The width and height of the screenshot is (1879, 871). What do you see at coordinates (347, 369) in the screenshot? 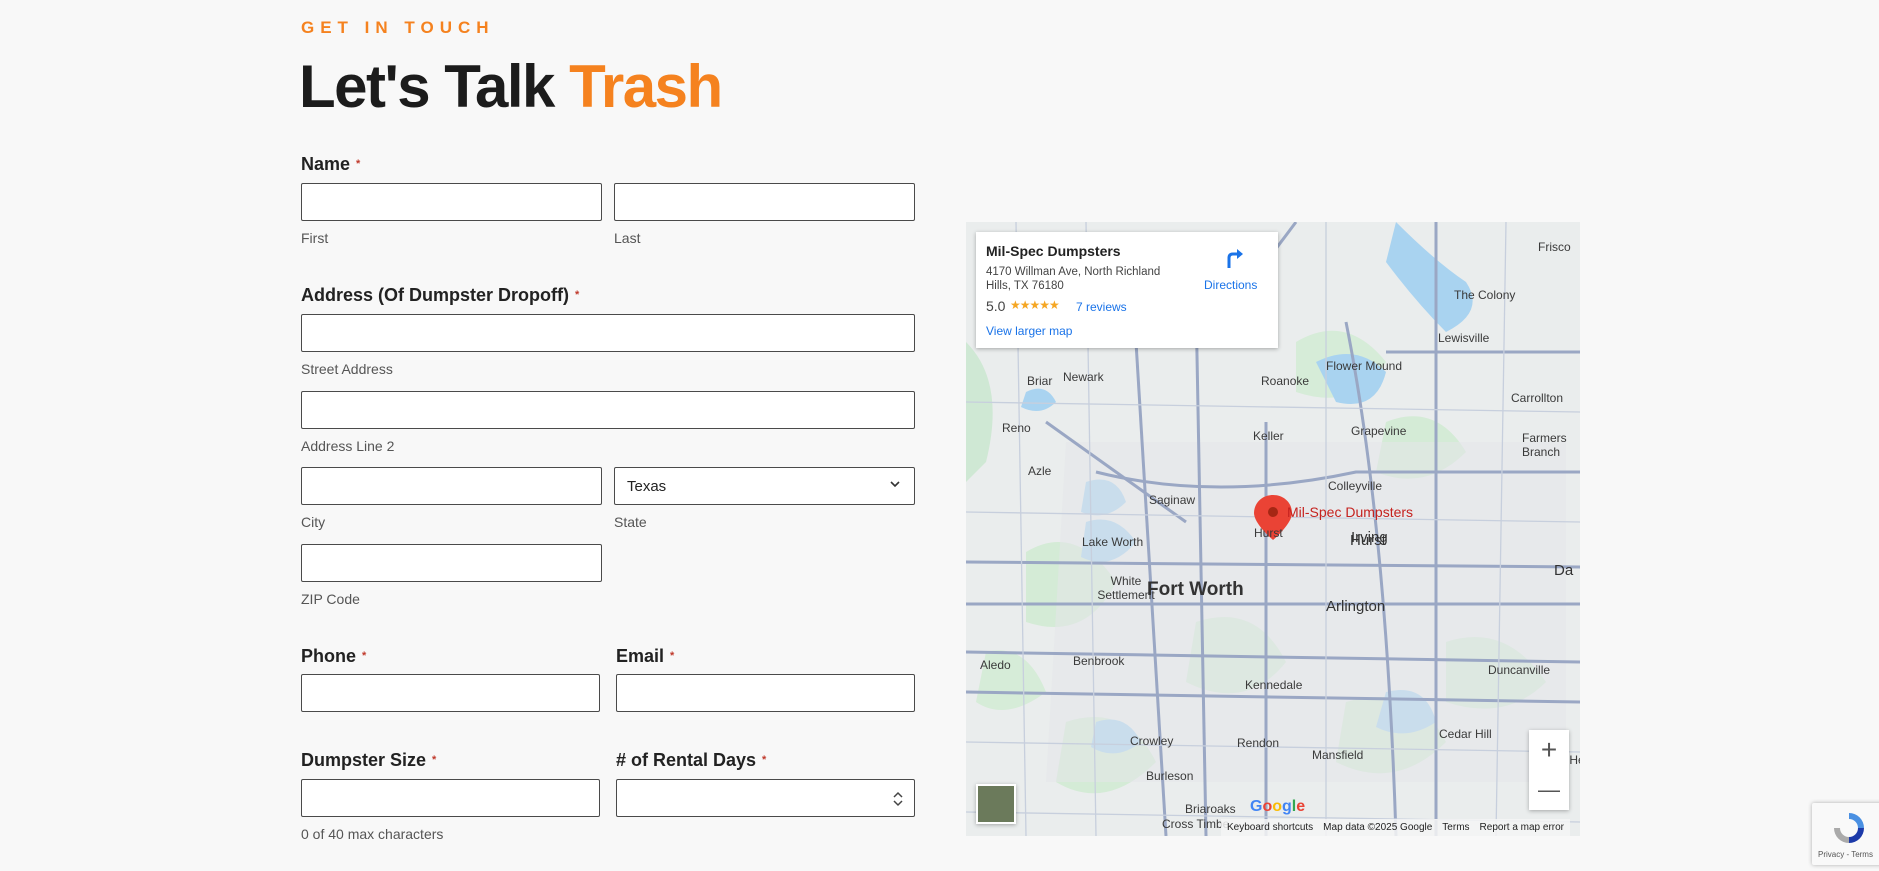
I see `street-address-sublabel: Street Address` at bounding box center [347, 369].